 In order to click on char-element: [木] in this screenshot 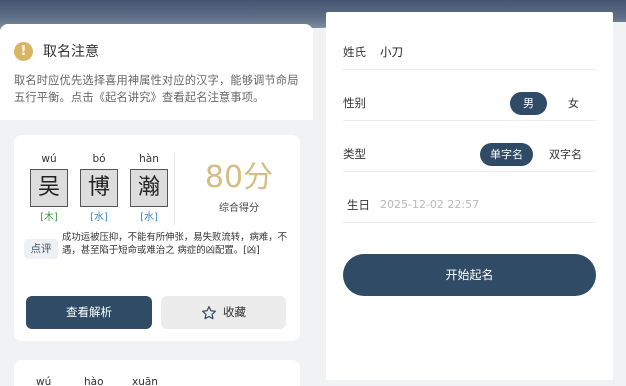, I will do `click(49, 217)`.